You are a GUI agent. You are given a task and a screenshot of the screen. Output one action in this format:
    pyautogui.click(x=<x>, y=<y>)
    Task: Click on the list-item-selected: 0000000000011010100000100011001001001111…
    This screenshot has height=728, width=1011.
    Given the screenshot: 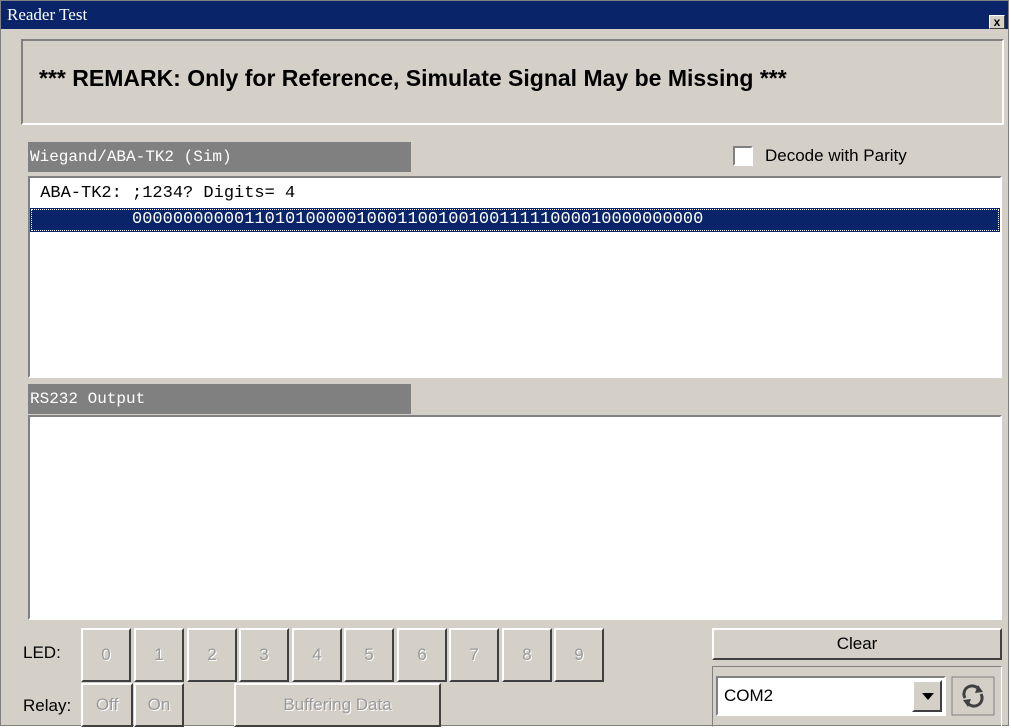 What is the action you would take?
    pyautogui.click(x=515, y=220)
    